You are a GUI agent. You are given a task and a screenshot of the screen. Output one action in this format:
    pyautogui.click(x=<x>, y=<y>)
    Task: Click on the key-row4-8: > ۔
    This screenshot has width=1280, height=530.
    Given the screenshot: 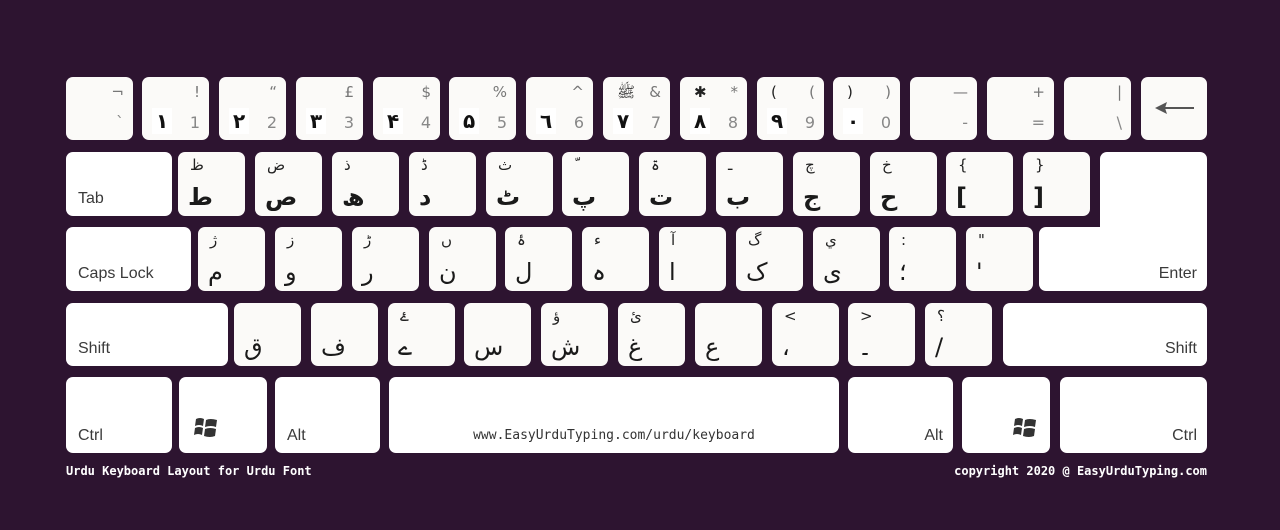 What is the action you would take?
    pyautogui.click(x=881, y=334)
    